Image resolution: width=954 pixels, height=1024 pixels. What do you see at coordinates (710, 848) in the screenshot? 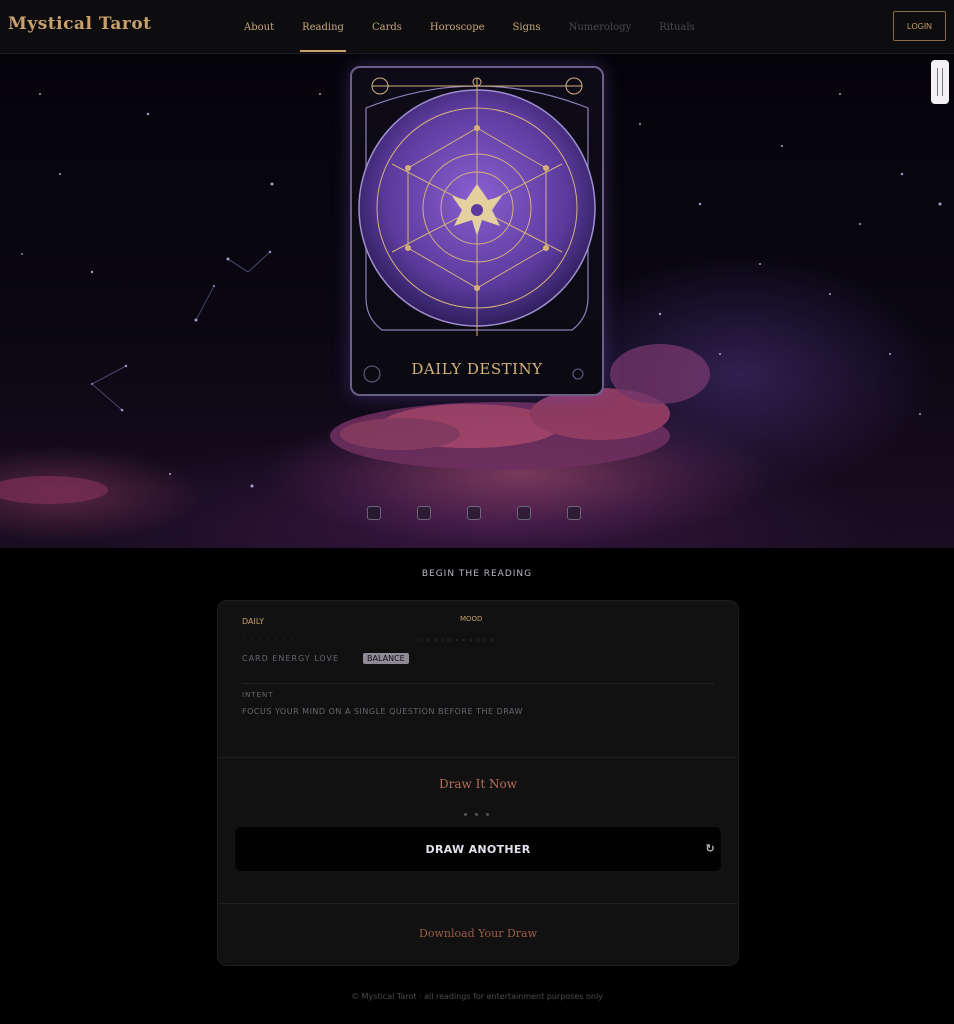
I see `refresh-icon: ↻` at bounding box center [710, 848].